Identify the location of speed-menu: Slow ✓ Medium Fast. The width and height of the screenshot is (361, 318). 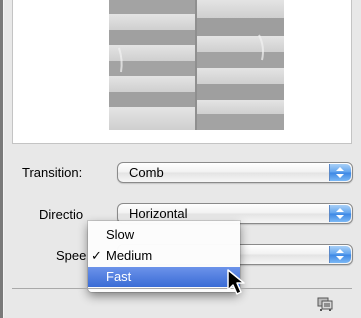
(164, 256).